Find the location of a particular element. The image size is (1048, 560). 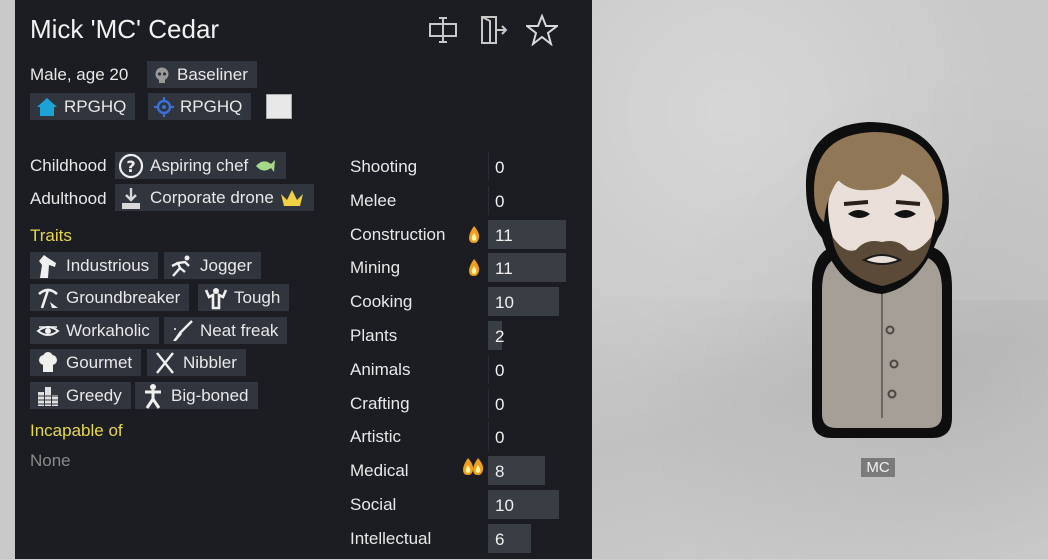

adulthood-chip: Corporate drone is located at coordinates (214, 197).